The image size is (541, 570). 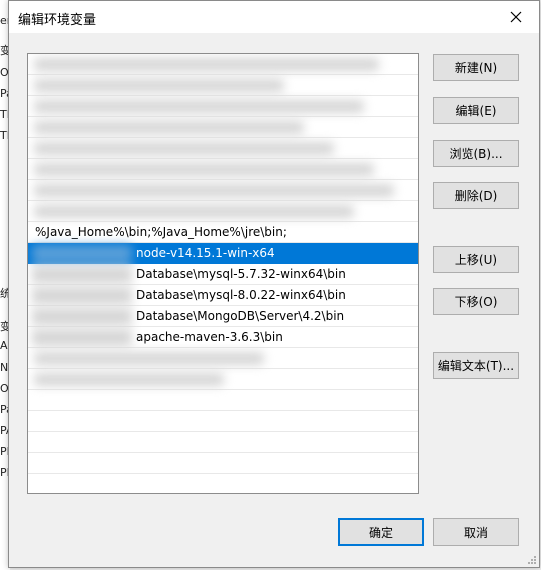 What do you see at coordinates (476, 67) in the screenshot?
I see `new-button: 新建(N)` at bounding box center [476, 67].